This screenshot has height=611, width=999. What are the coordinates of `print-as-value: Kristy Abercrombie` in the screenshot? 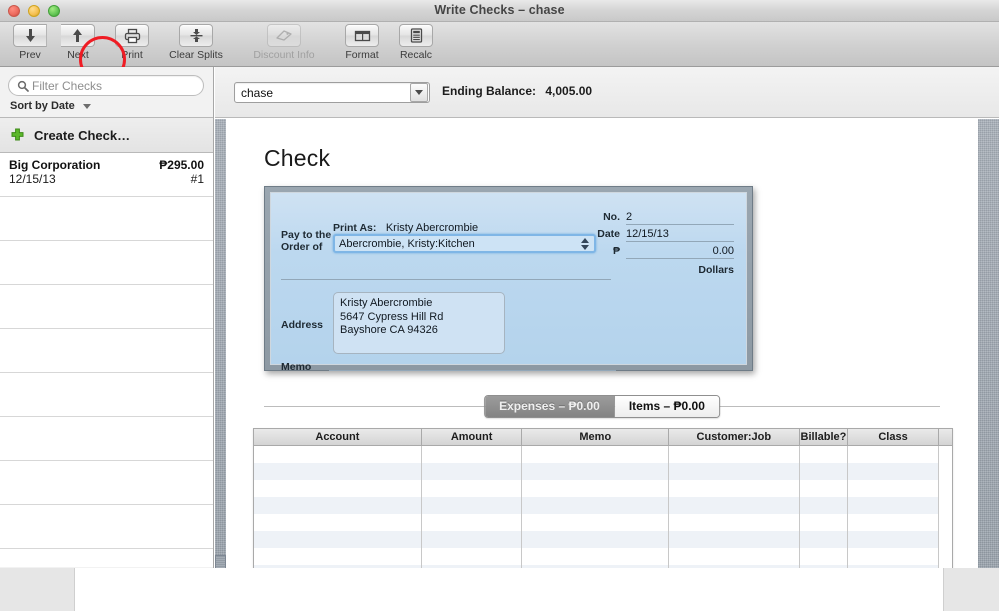 It's located at (432, 228).